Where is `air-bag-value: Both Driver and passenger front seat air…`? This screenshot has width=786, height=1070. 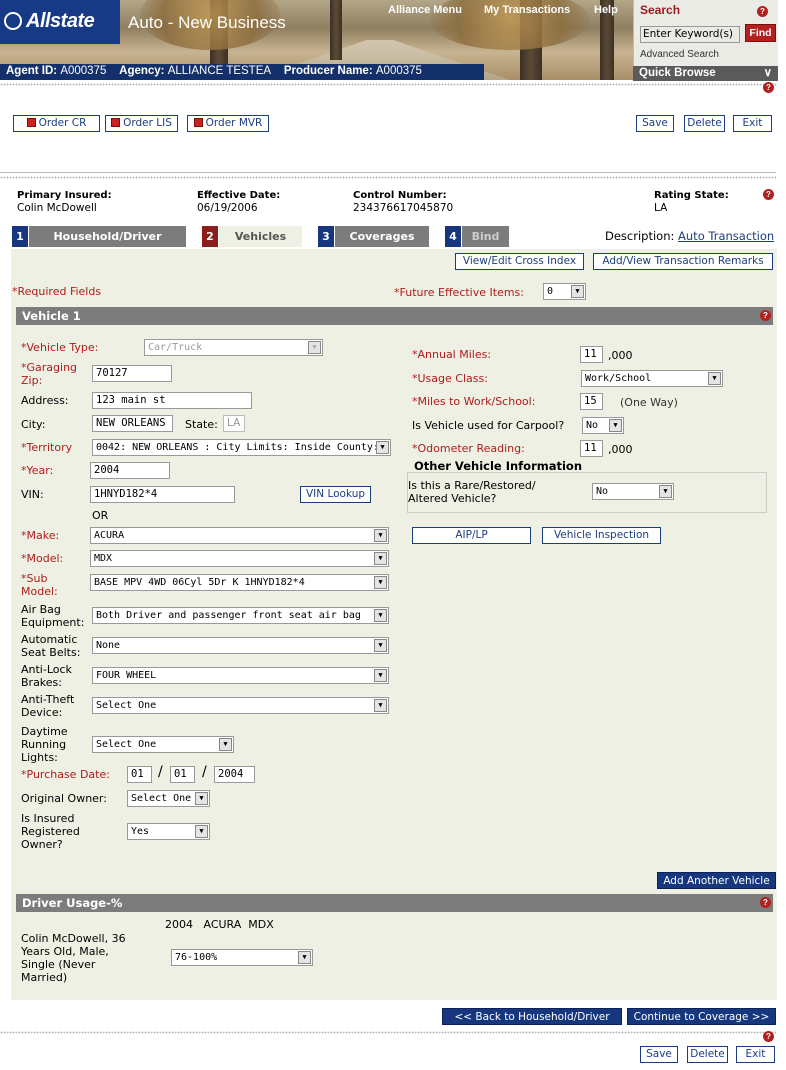
air-bag-value: Both Driver and passenger front seat air… is located at coordinates (228, 615).